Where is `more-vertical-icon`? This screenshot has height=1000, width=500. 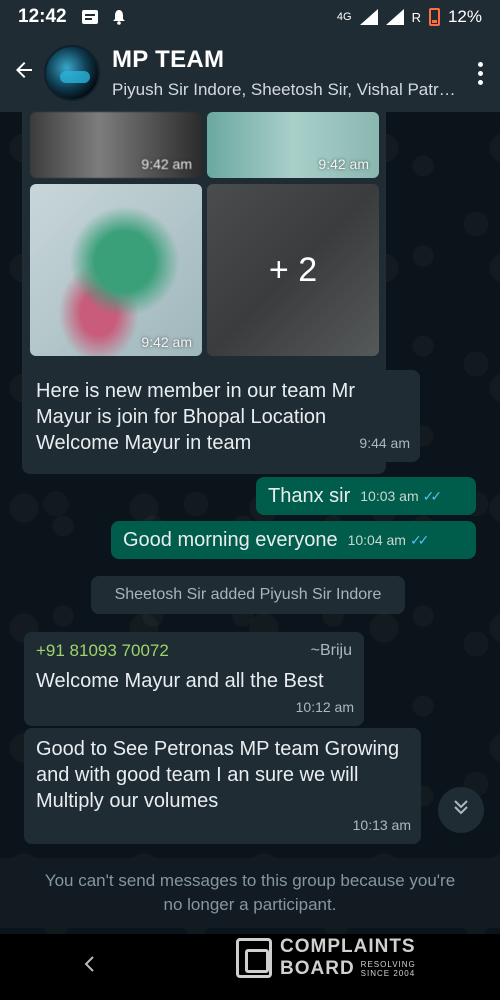 more-vertical-icon is located at coordinates (480, 73).